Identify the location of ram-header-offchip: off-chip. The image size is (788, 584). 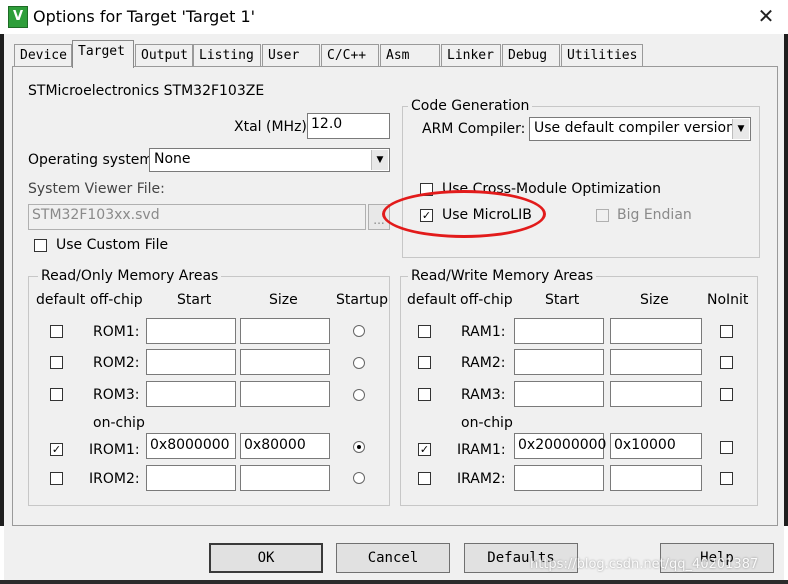
(486, 300).